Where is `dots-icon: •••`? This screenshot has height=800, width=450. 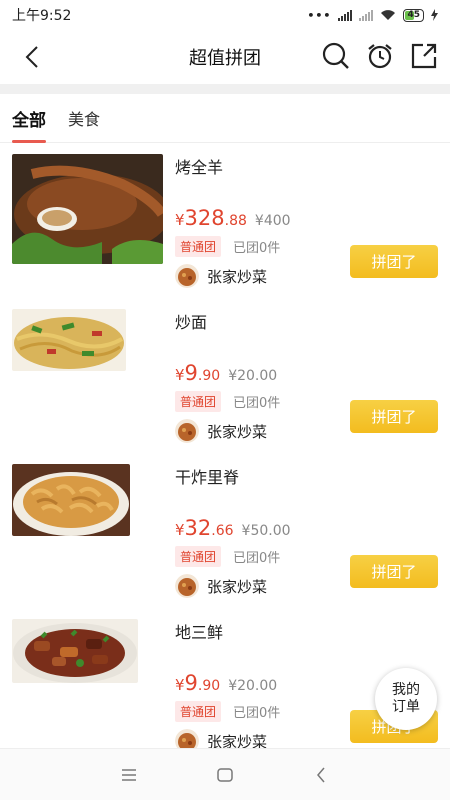
dots-icon: ••• is located at coordinates (319, 15).